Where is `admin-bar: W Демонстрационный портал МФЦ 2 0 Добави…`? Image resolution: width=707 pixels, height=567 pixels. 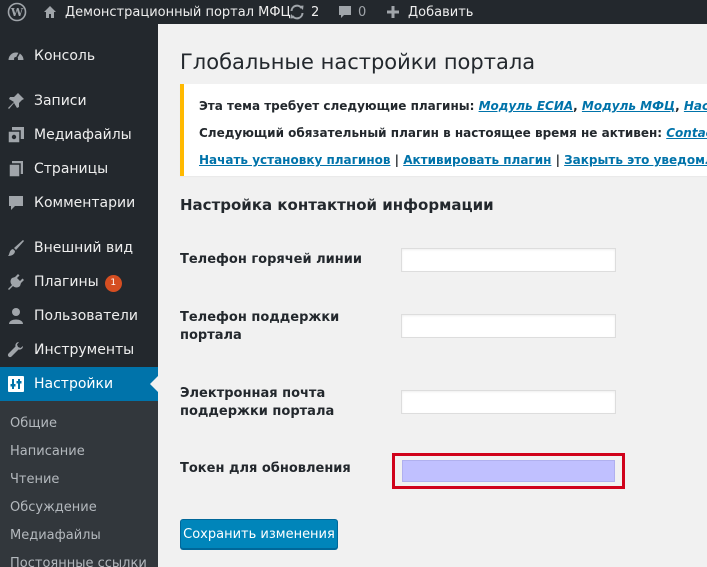
admin-bar: W Демонстрационный портал МФЦ 2 0 Добави… is located at coordinates (353, 12).